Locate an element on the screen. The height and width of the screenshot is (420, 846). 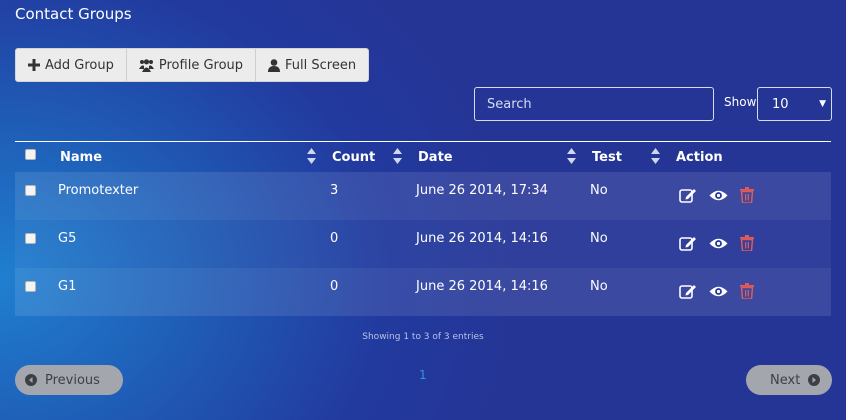
select-all-checkbox is located at coordinates (30, 154).